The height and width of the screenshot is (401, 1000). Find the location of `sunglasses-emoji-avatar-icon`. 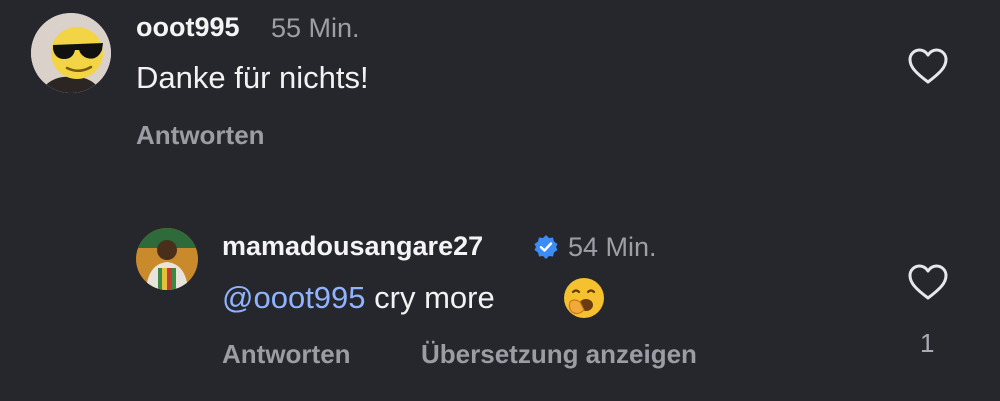

sunglasses-emoji-avatar-icon is located at coordinates (71, 53).